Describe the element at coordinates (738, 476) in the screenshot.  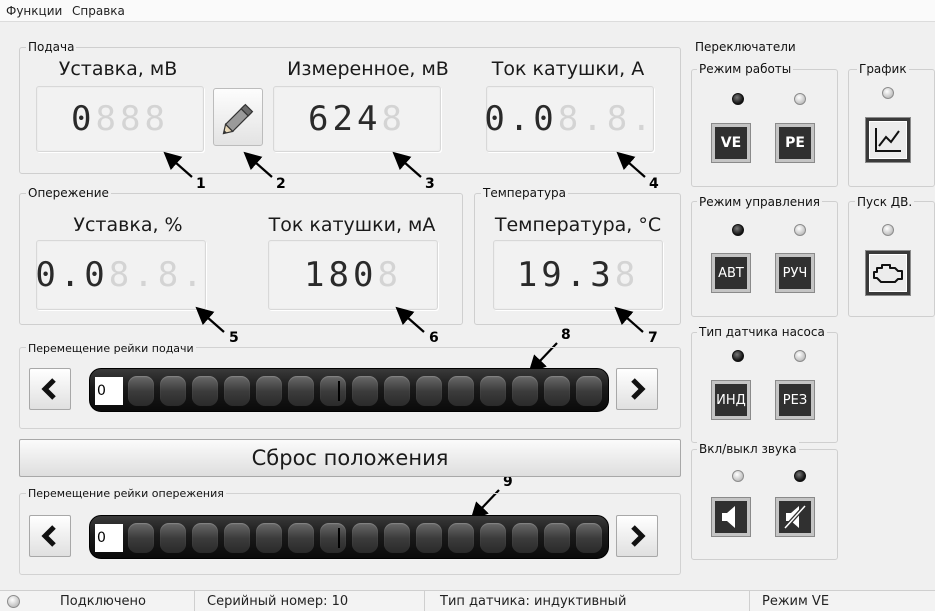
I see `sound-on-led` at that location.